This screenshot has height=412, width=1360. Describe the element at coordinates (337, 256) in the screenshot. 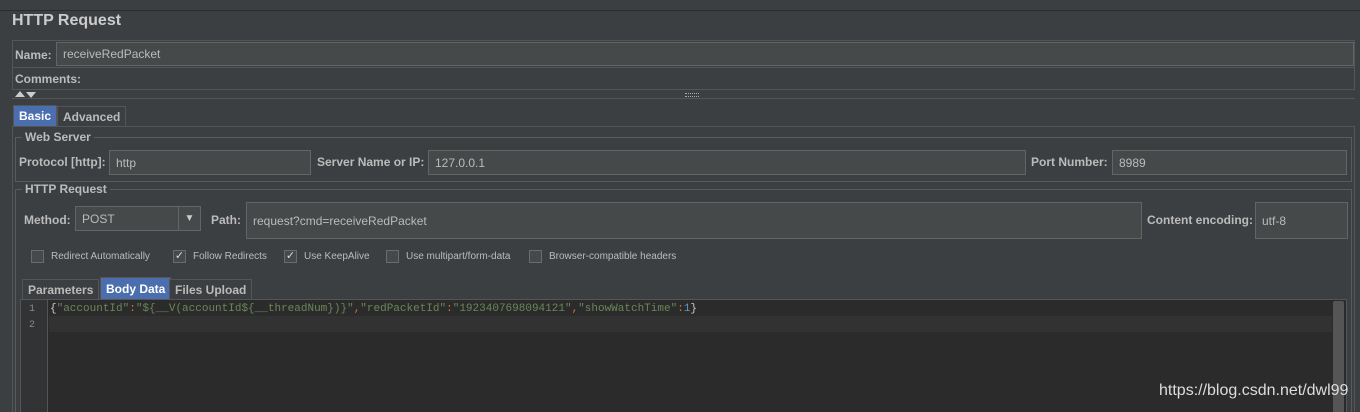

I see `use-keepalive-label: Use KeepAlive` at that location.